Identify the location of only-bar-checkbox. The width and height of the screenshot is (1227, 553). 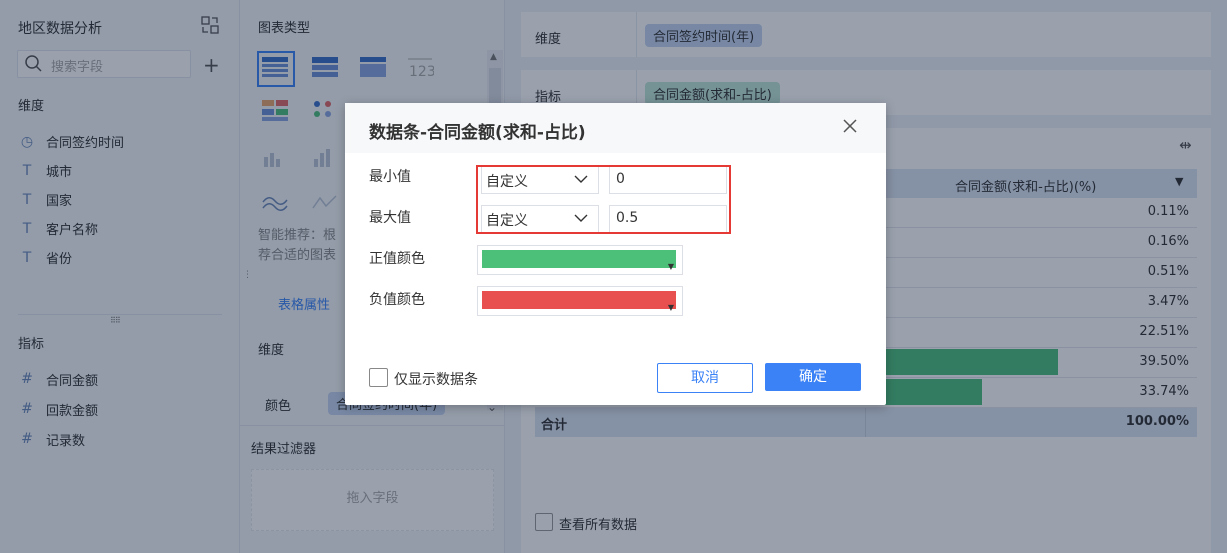
(378, 377).